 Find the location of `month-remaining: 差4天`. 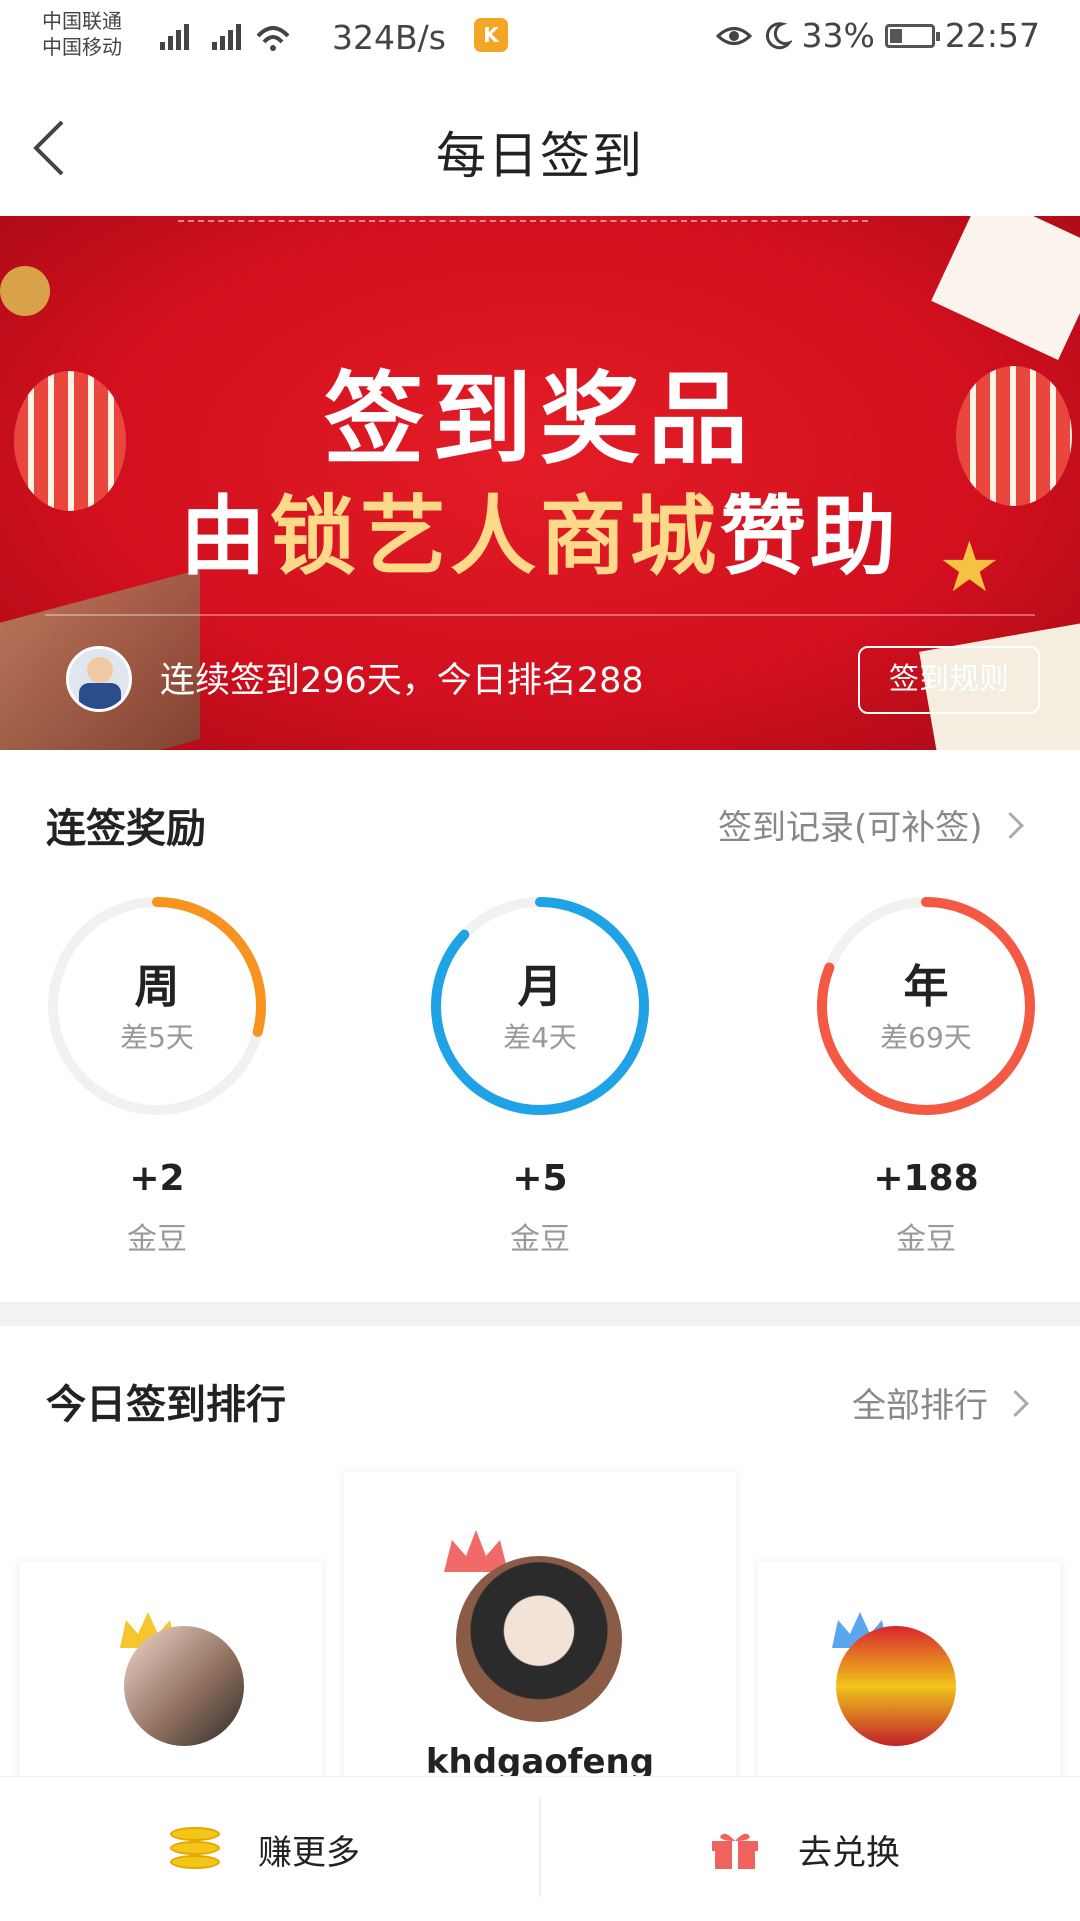

month-remaining: 差4天 is located at coordinates (540, 1037).